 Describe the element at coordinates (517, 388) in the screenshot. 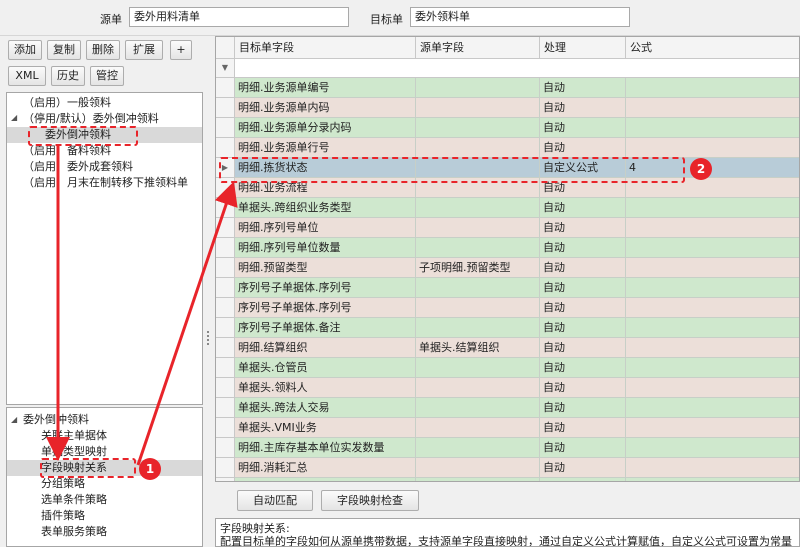

I see `table-row: 单据头.领料人 自动` at that location.